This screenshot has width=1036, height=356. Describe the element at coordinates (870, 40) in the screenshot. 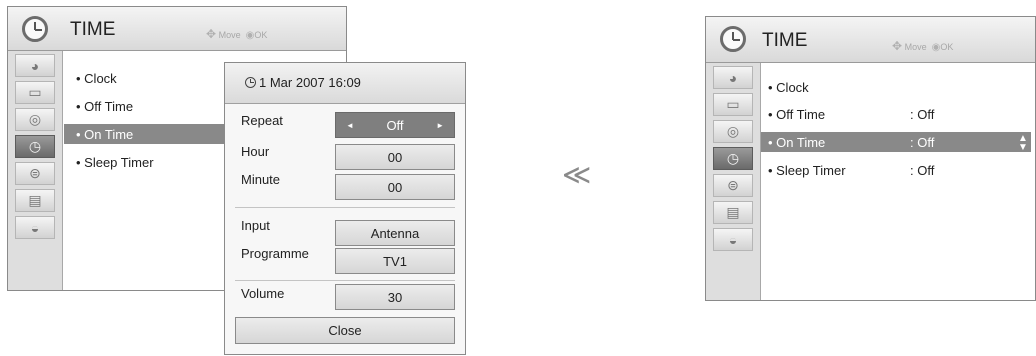

I see `right-menu-header: TIME ✥ Move ◉OK` at that location.